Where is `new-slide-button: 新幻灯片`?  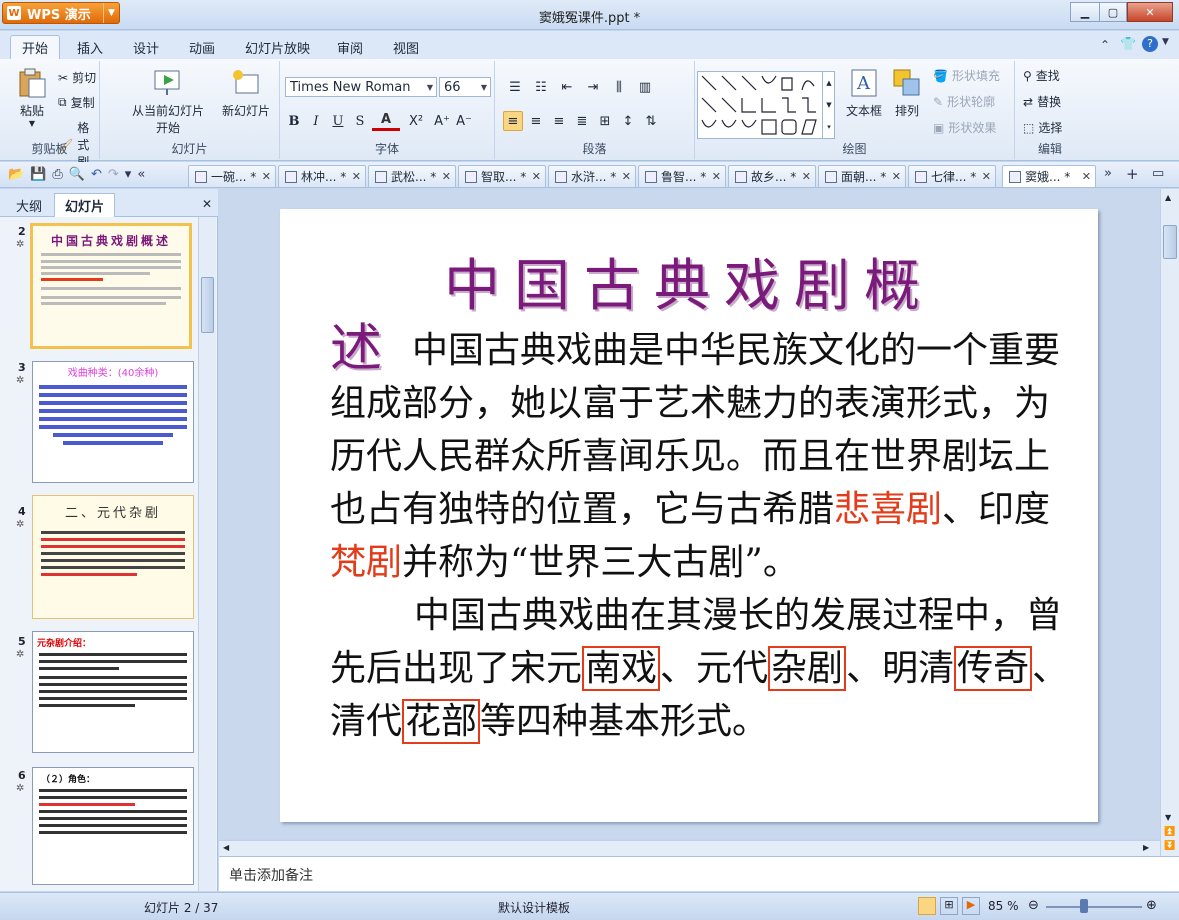 new-slide-button: 新幻灯片 is located at coordinates (246, 93).